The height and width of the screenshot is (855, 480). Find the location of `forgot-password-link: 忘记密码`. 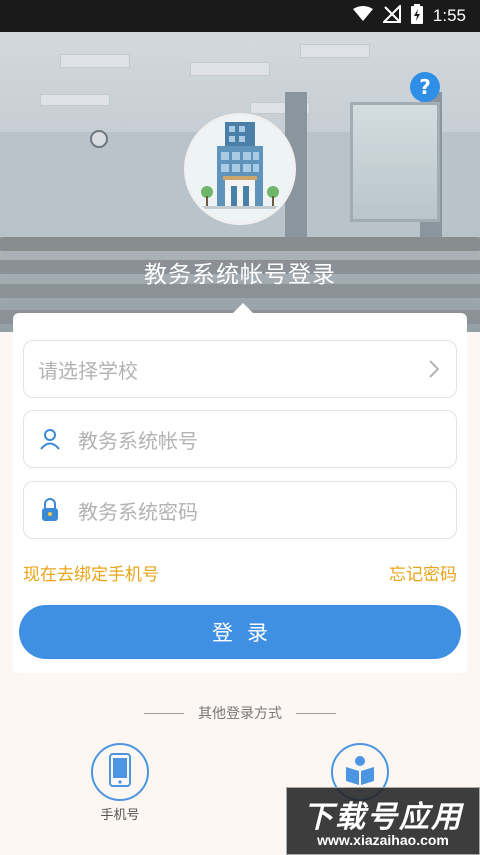

forgot-password-link: 忘记密码 is located at coordinates (423, 572).